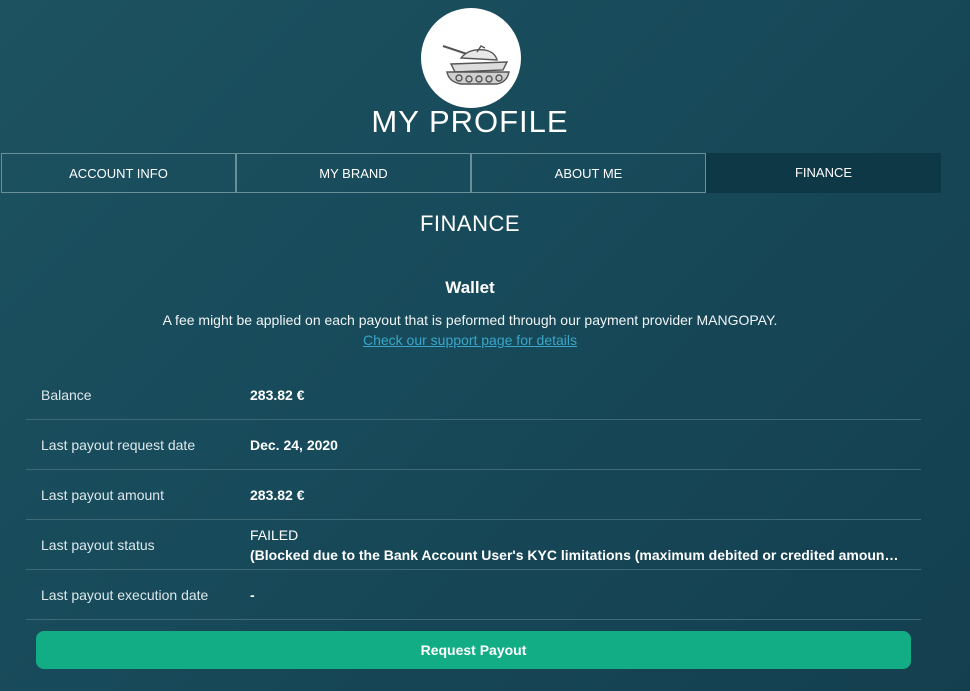 The height and width of the screenshot is (691, 970). I want to click on request-payout-button: Request Payout, so click(473, 650).